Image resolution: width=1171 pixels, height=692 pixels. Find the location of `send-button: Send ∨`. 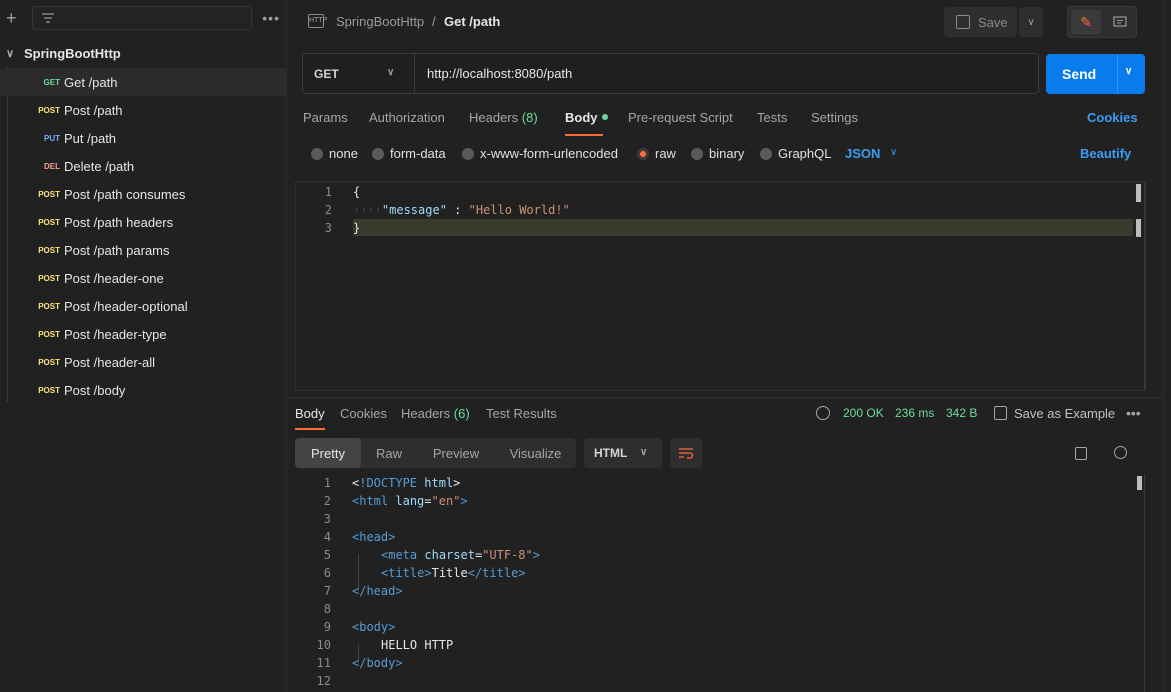

send-button: Send ∨ is located at coordinates (1095, 74).